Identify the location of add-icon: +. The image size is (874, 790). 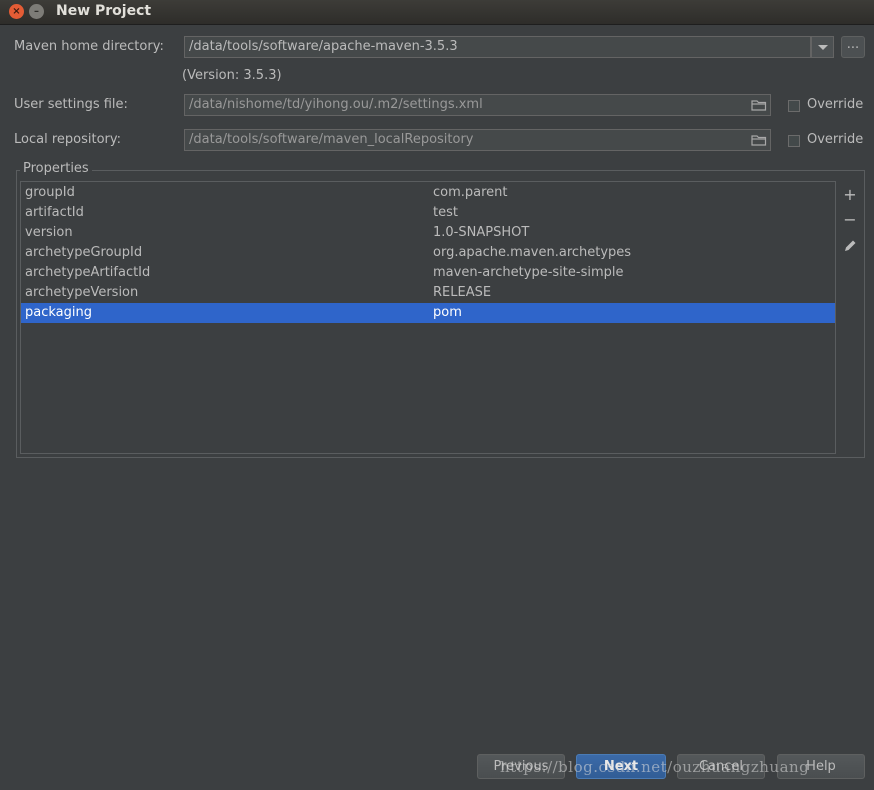
(850, 195).